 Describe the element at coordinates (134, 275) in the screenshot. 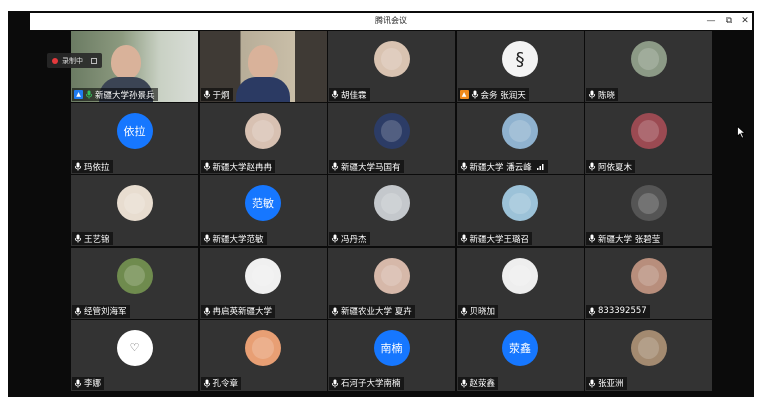

I see `plant-icon` at that location.